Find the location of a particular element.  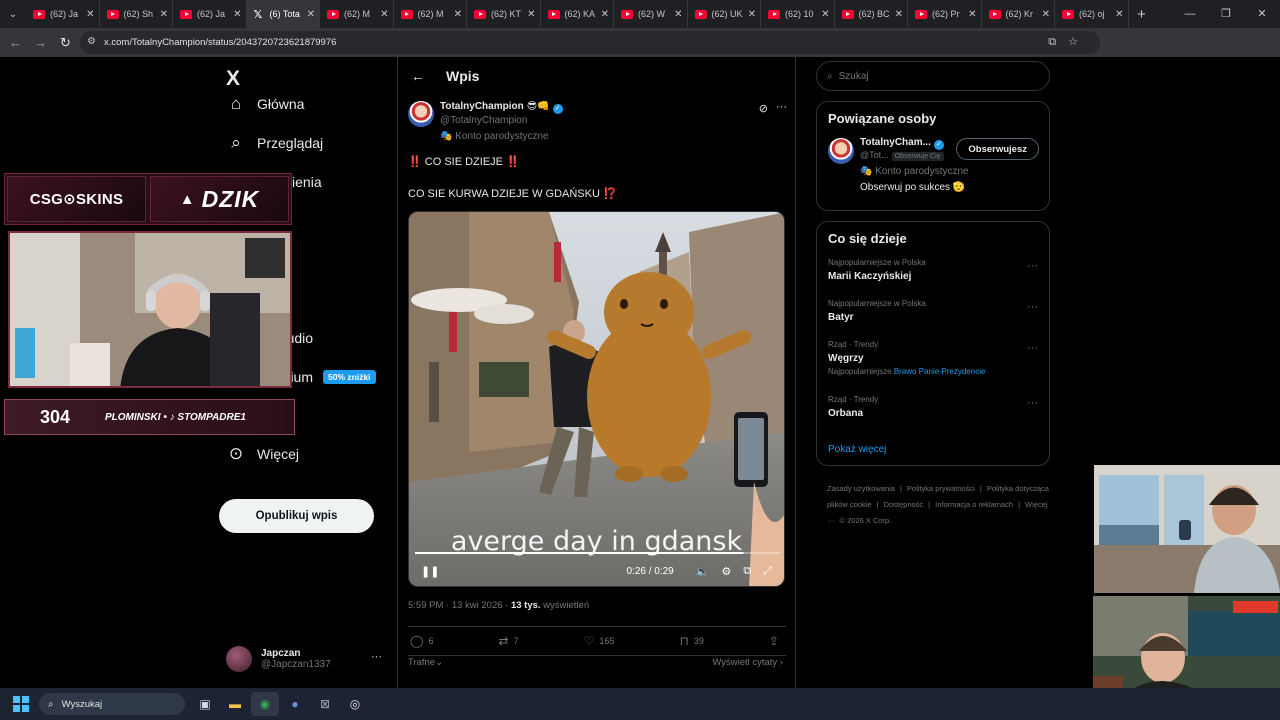

minimize-icon: — is located at coordinates (1190, 14).